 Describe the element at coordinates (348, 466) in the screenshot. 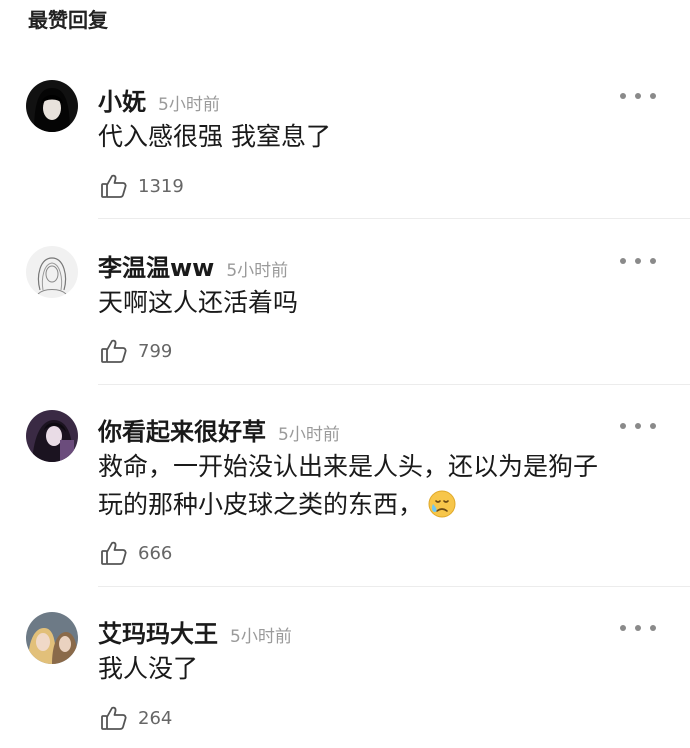

I see `comment-text-line: 救命，一开始没认出来是人头，还以为是狗子` at that location.